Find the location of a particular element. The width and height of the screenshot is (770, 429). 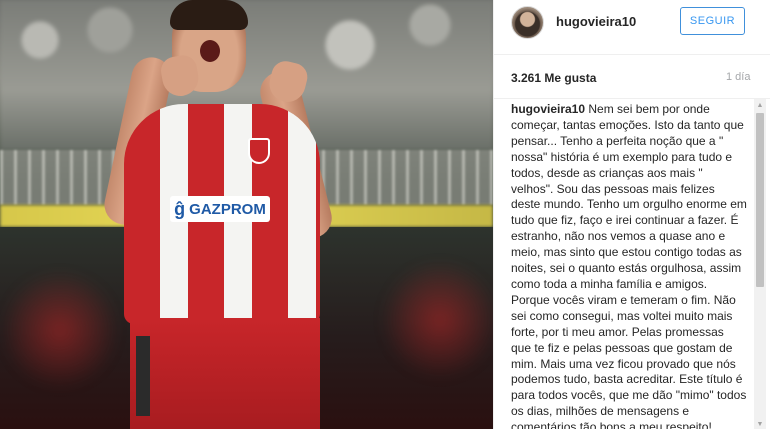

scrollbar-thumb is located at coordinates (760, 200).